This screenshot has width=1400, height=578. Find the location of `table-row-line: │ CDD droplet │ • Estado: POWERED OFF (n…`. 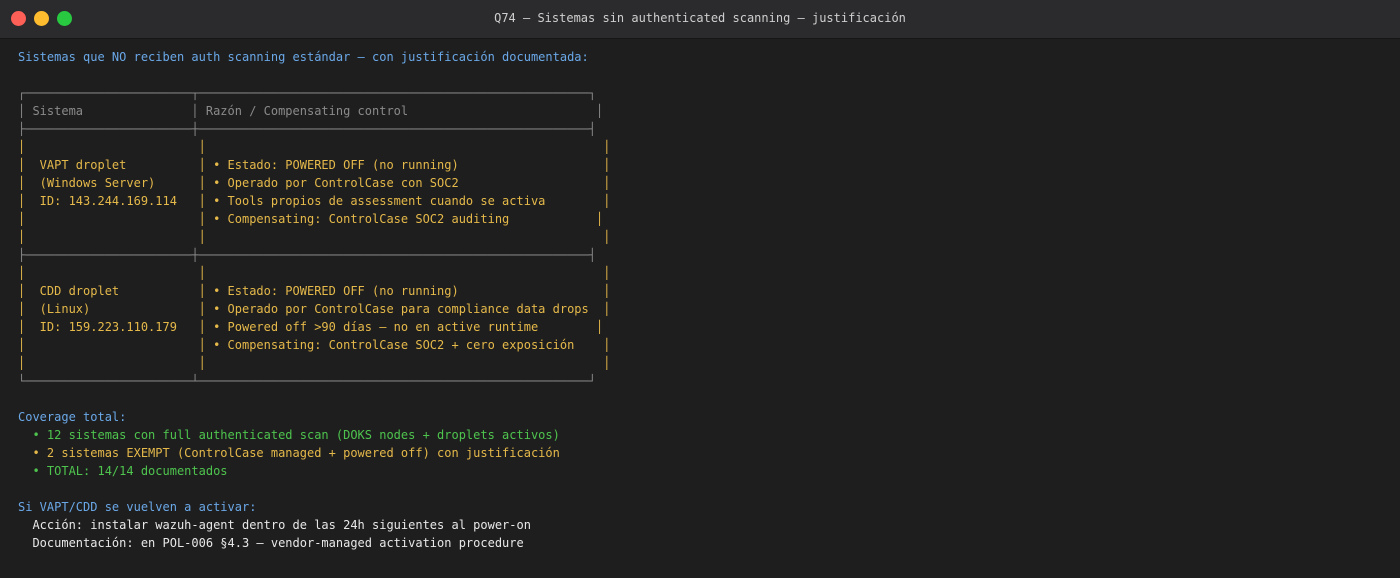

table-row-line: │ CDD droplet │ • Estado: POWERED OFF (n… is located at coordinates (314, 291).